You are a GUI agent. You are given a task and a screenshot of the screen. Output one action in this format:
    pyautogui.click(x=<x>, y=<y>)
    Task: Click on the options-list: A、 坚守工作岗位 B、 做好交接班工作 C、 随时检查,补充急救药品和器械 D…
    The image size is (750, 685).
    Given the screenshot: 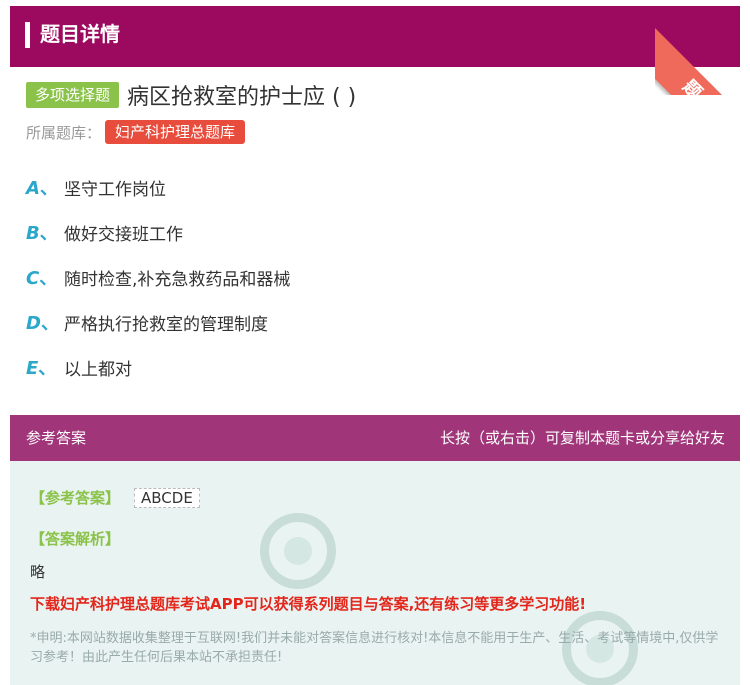 What is the action you would take?
    pyautogui.click(x=158, y=284)
    